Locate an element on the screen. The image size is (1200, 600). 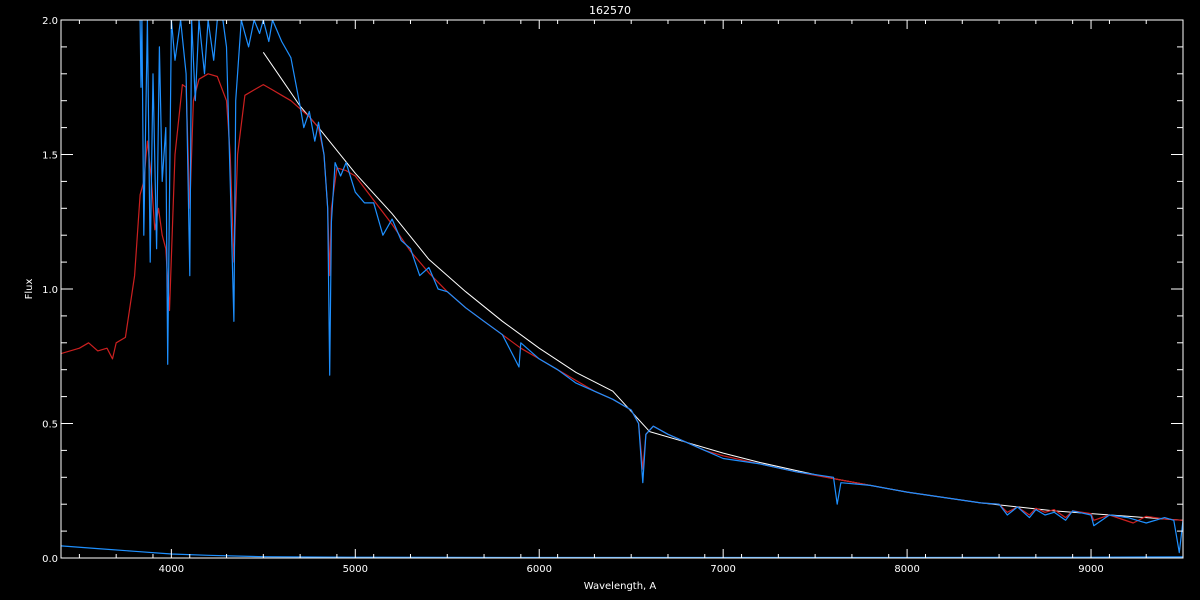
x-tick-label: 7000 is located at coordinates (722, 569).